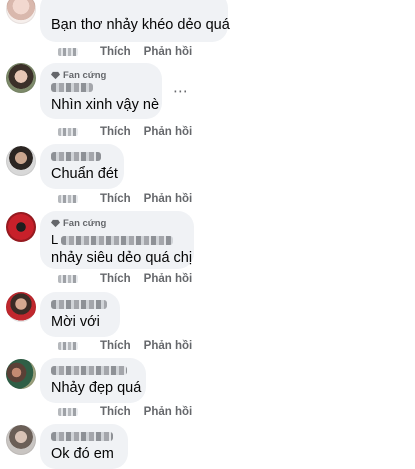 The image size is (415, 469). I want to click on comment-text: Ok đó em, so click(82, 454).